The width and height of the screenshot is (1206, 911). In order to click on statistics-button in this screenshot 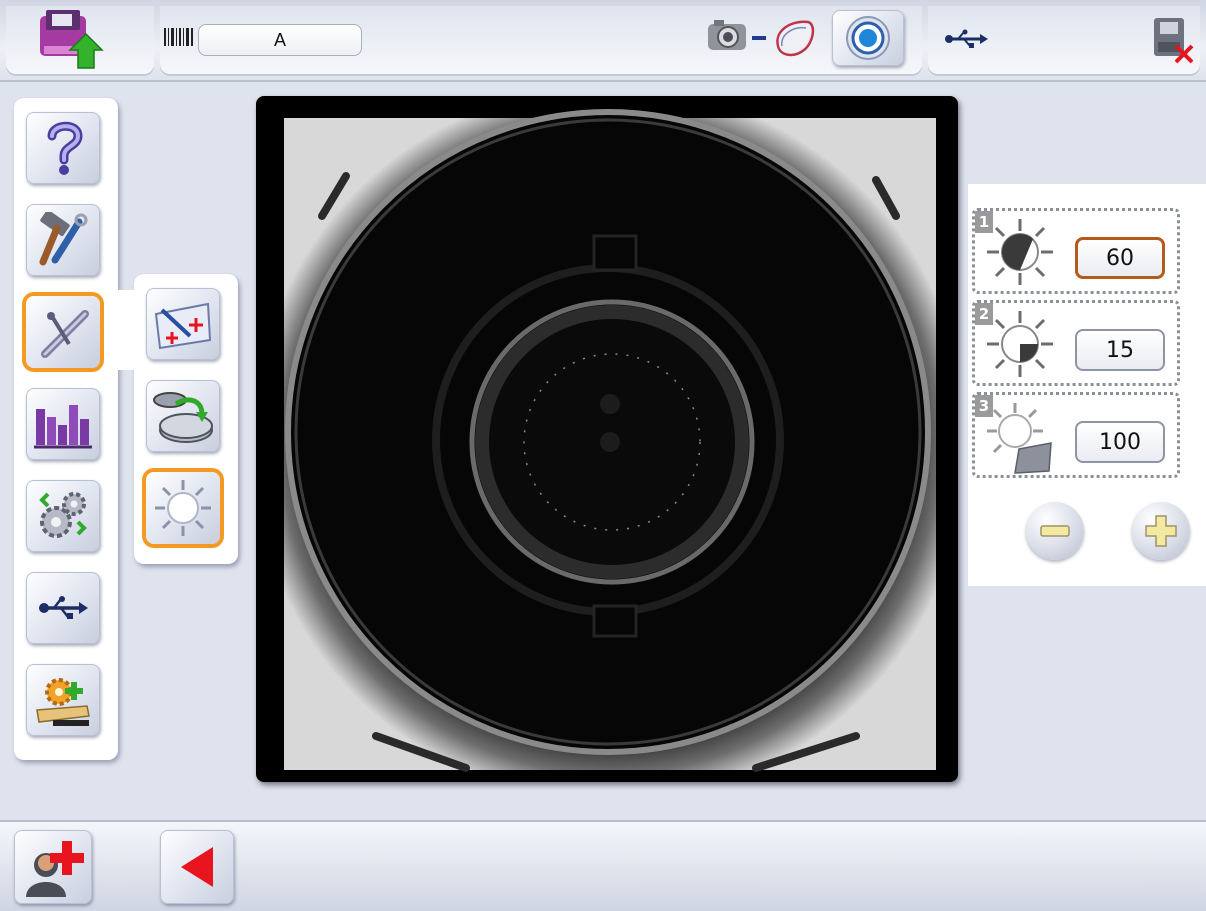, I will do `click(63, 424)`.